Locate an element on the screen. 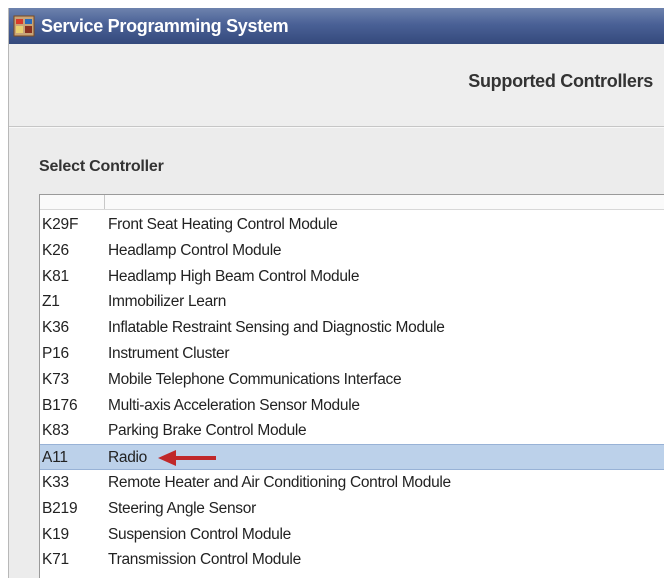 This screenshot has height=578, width=664. controller-code: B176 is located at coordinates (60, 405).